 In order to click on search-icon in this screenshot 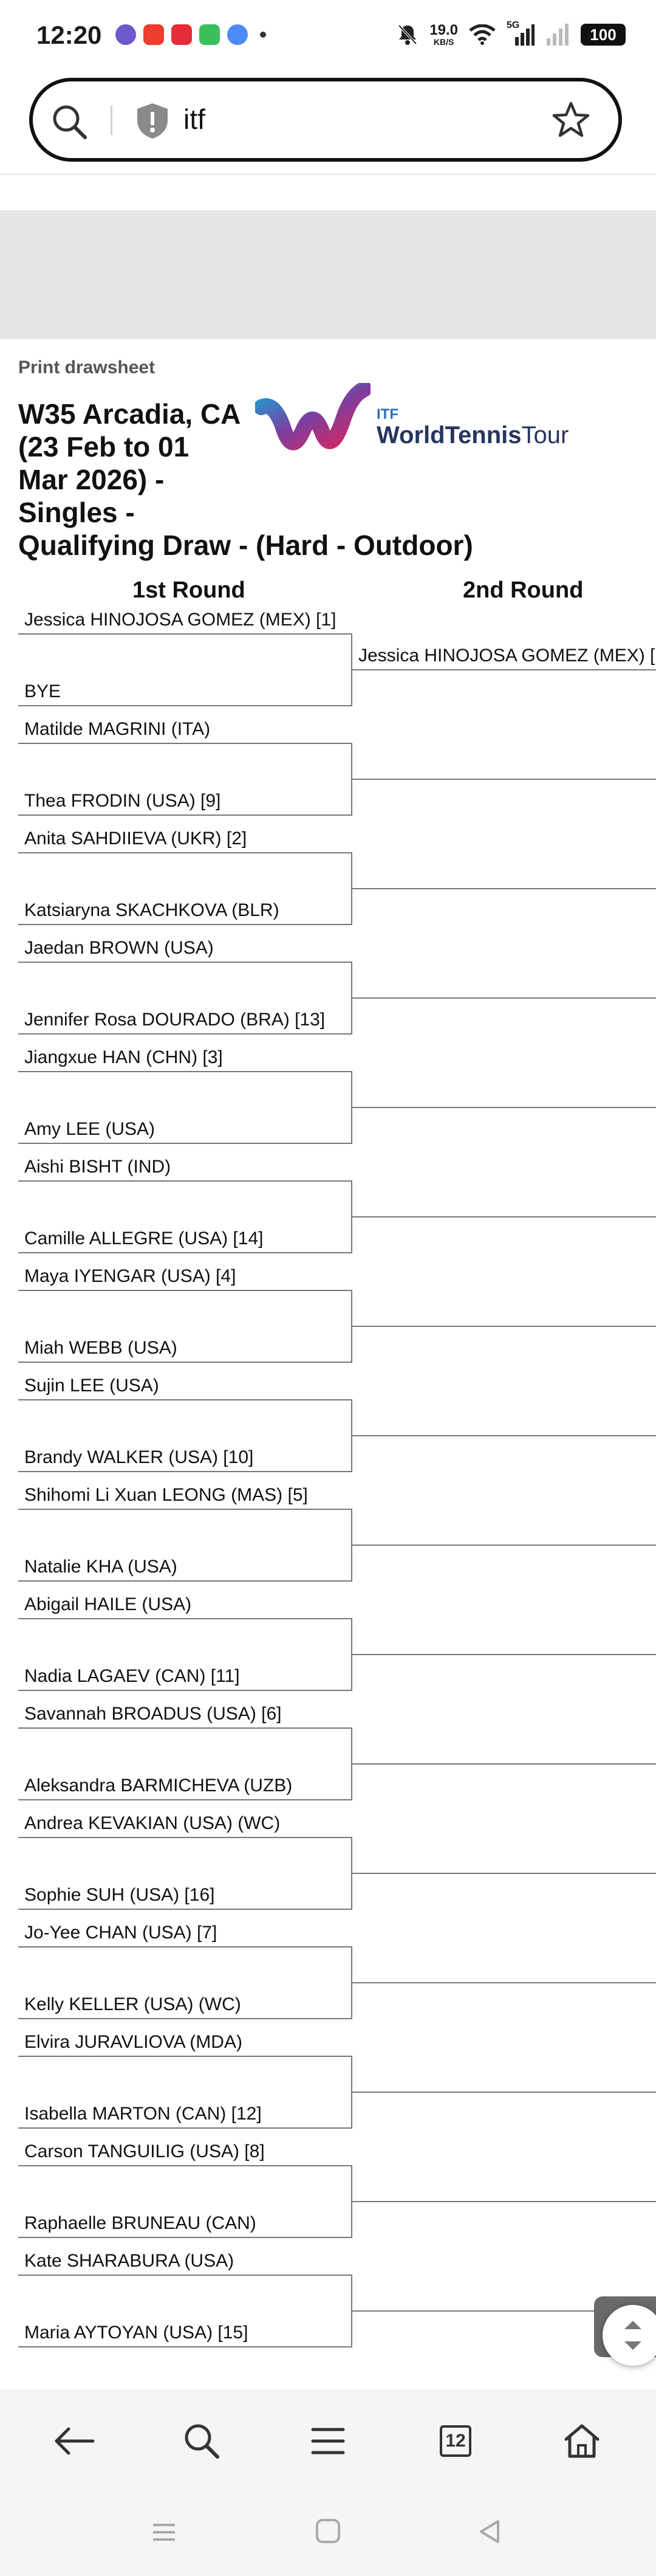, I will do `click(202, 2441)`.